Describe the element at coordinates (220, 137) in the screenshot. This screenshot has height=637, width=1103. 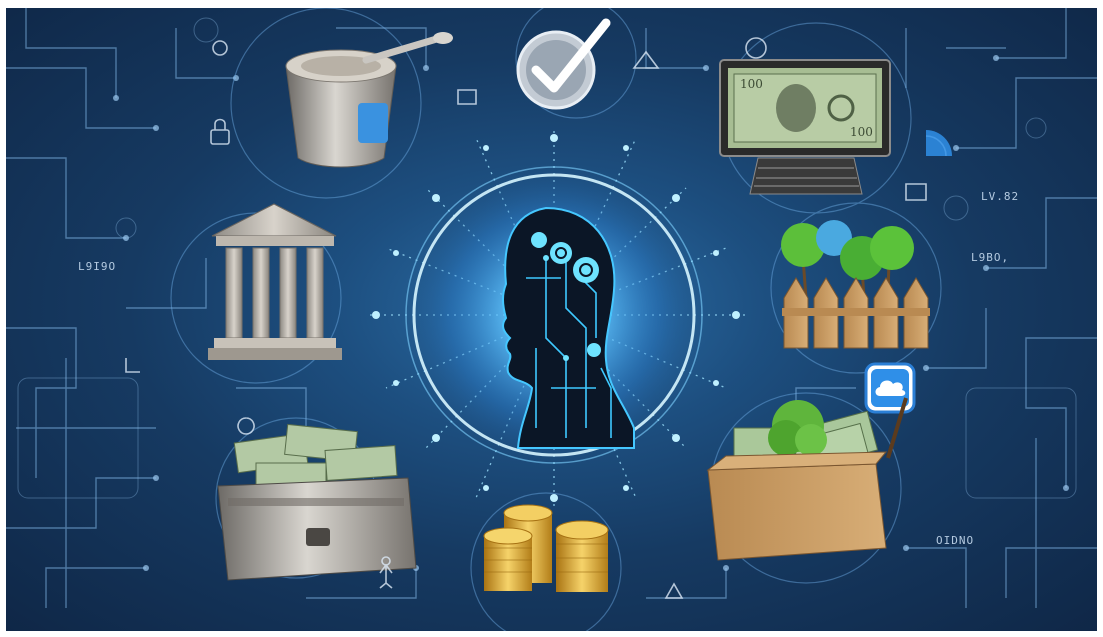
I see `lock-icon` at that location.